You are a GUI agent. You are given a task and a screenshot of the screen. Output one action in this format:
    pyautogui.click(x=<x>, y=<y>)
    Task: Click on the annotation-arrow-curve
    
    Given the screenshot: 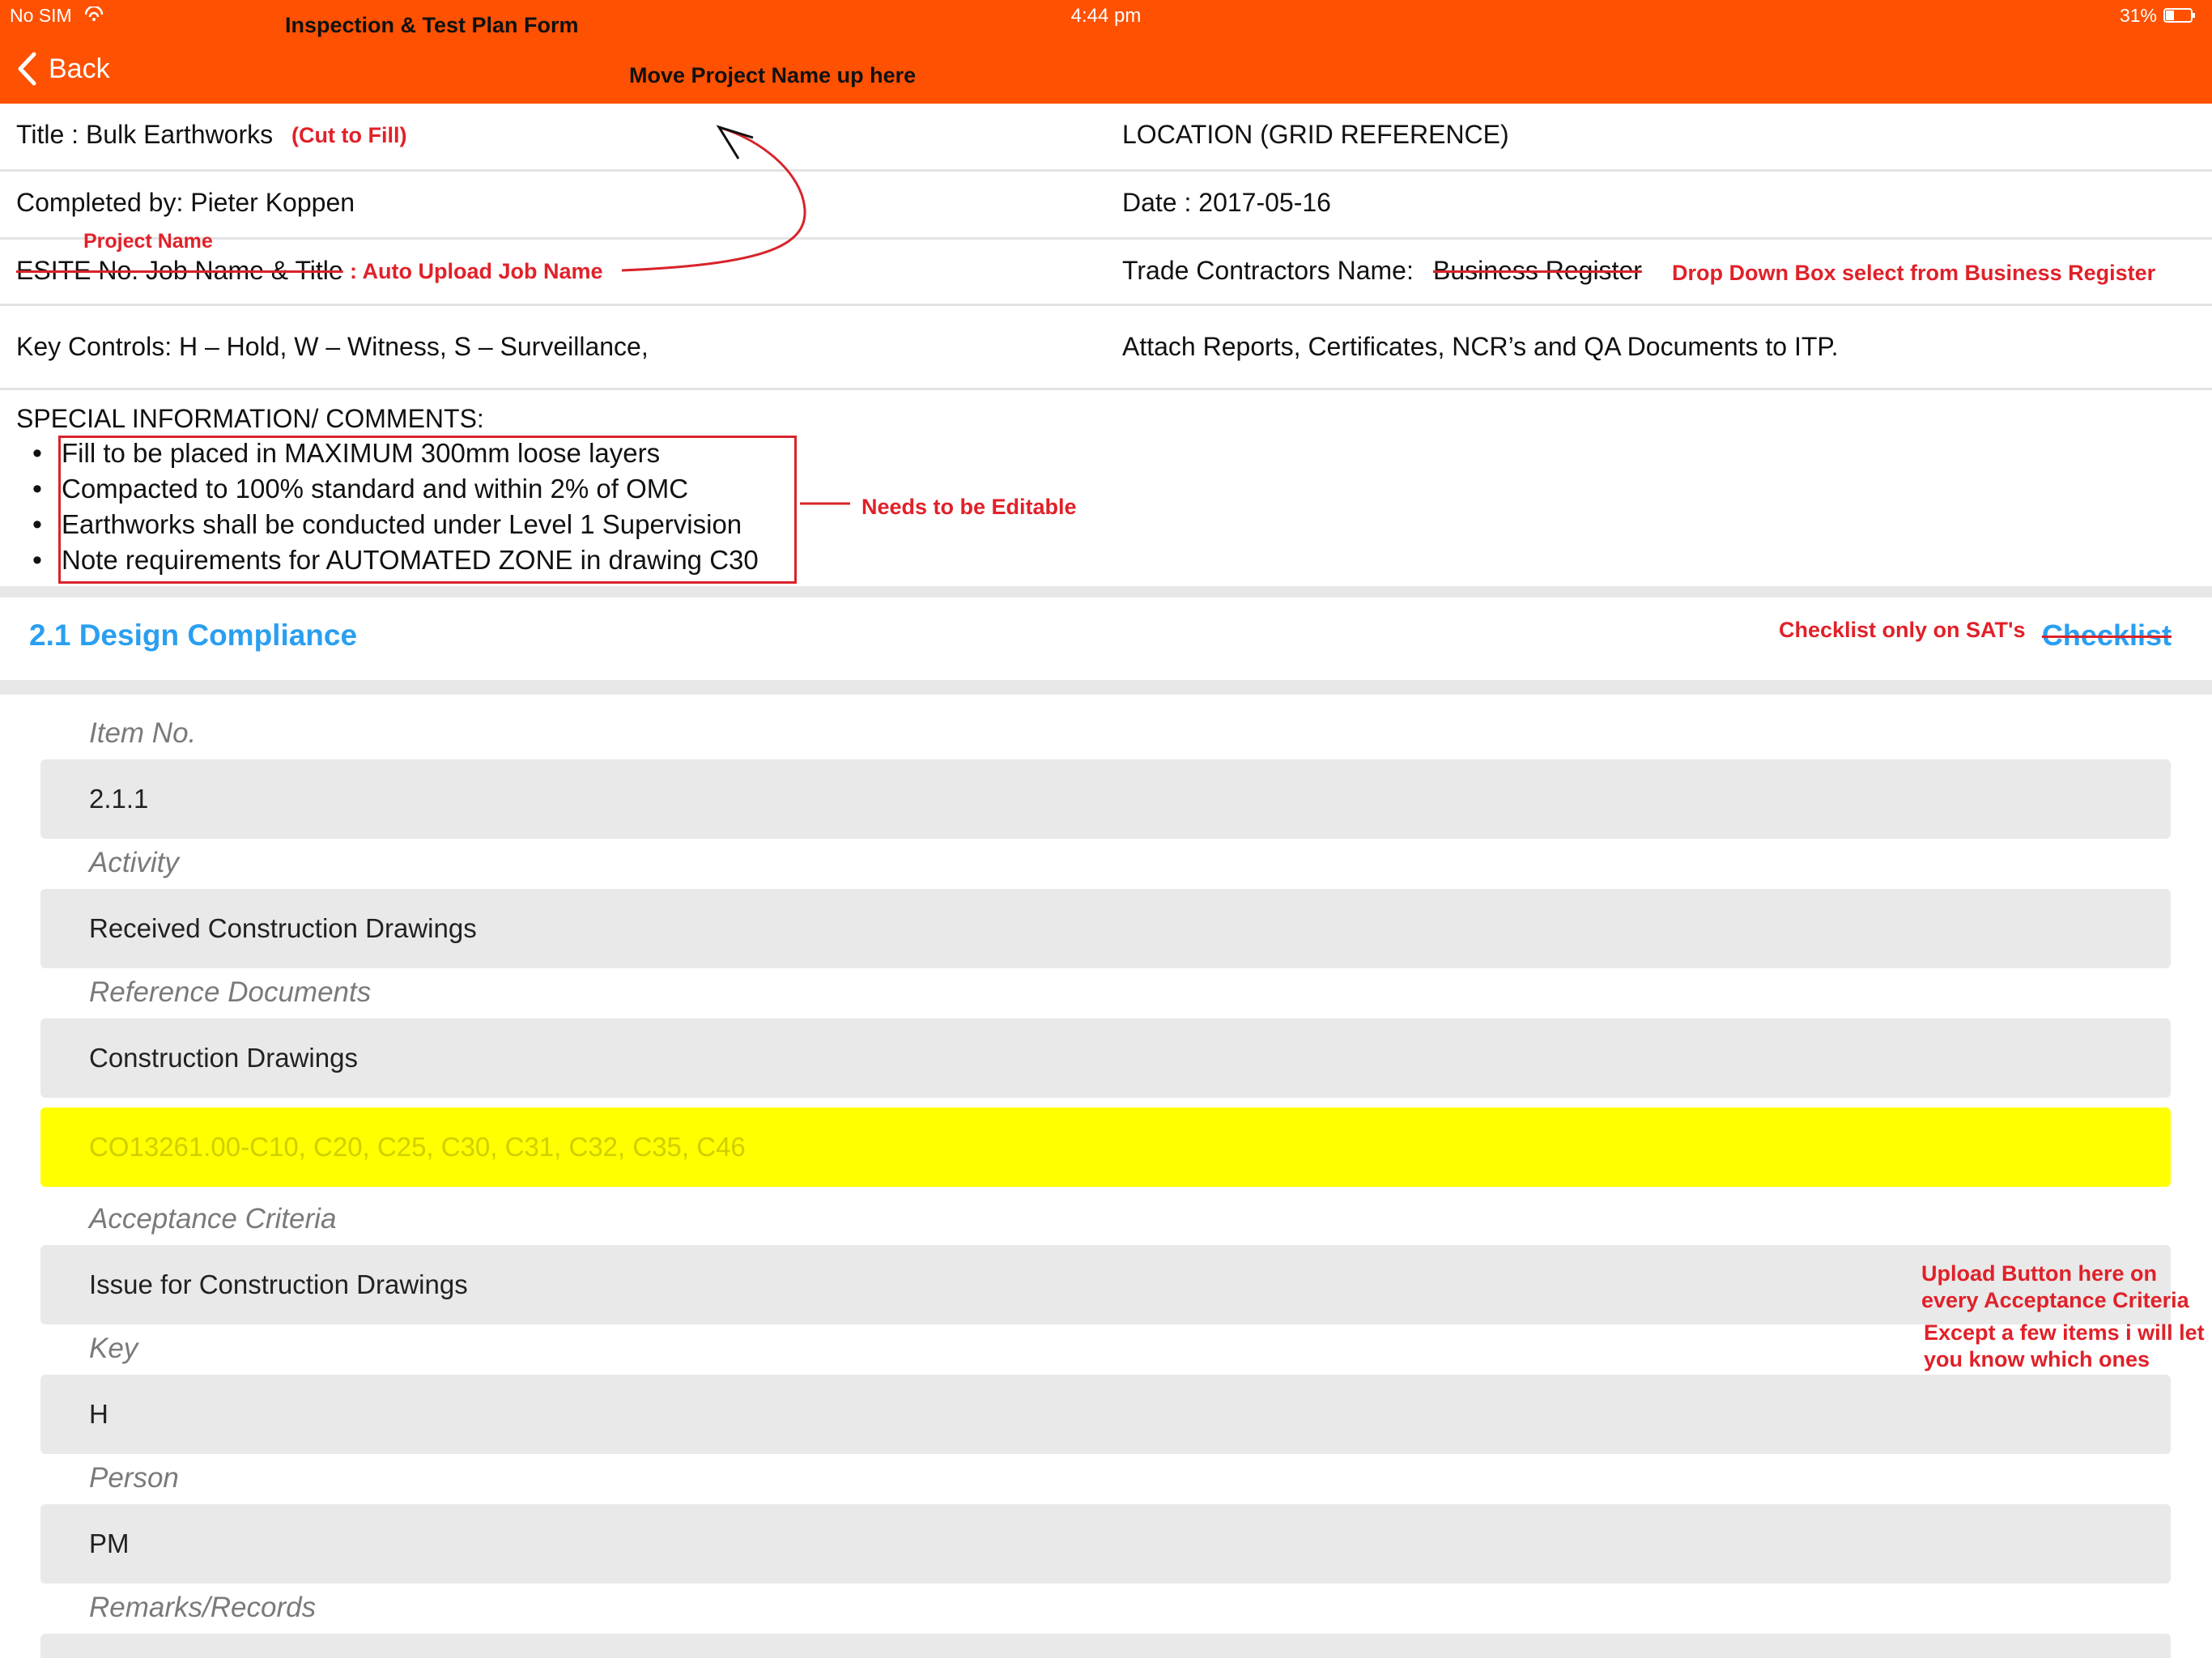 What is the action you would take?
    pyautogui.click(x=714, y=199)
    